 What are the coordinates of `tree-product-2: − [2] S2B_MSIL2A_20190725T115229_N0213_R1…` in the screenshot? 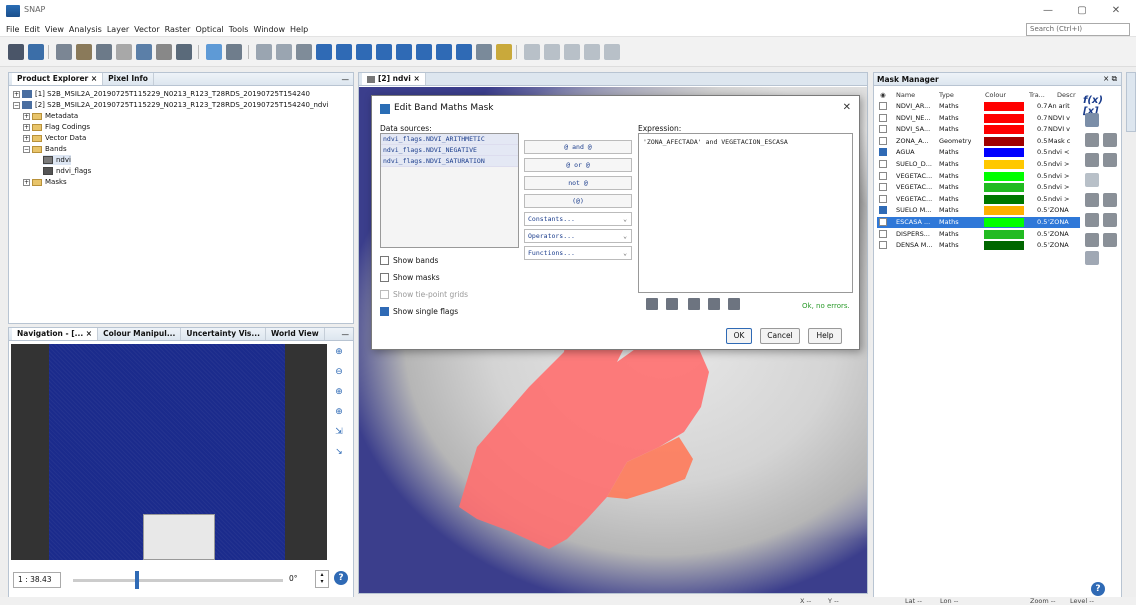 It's located at (170, 105).